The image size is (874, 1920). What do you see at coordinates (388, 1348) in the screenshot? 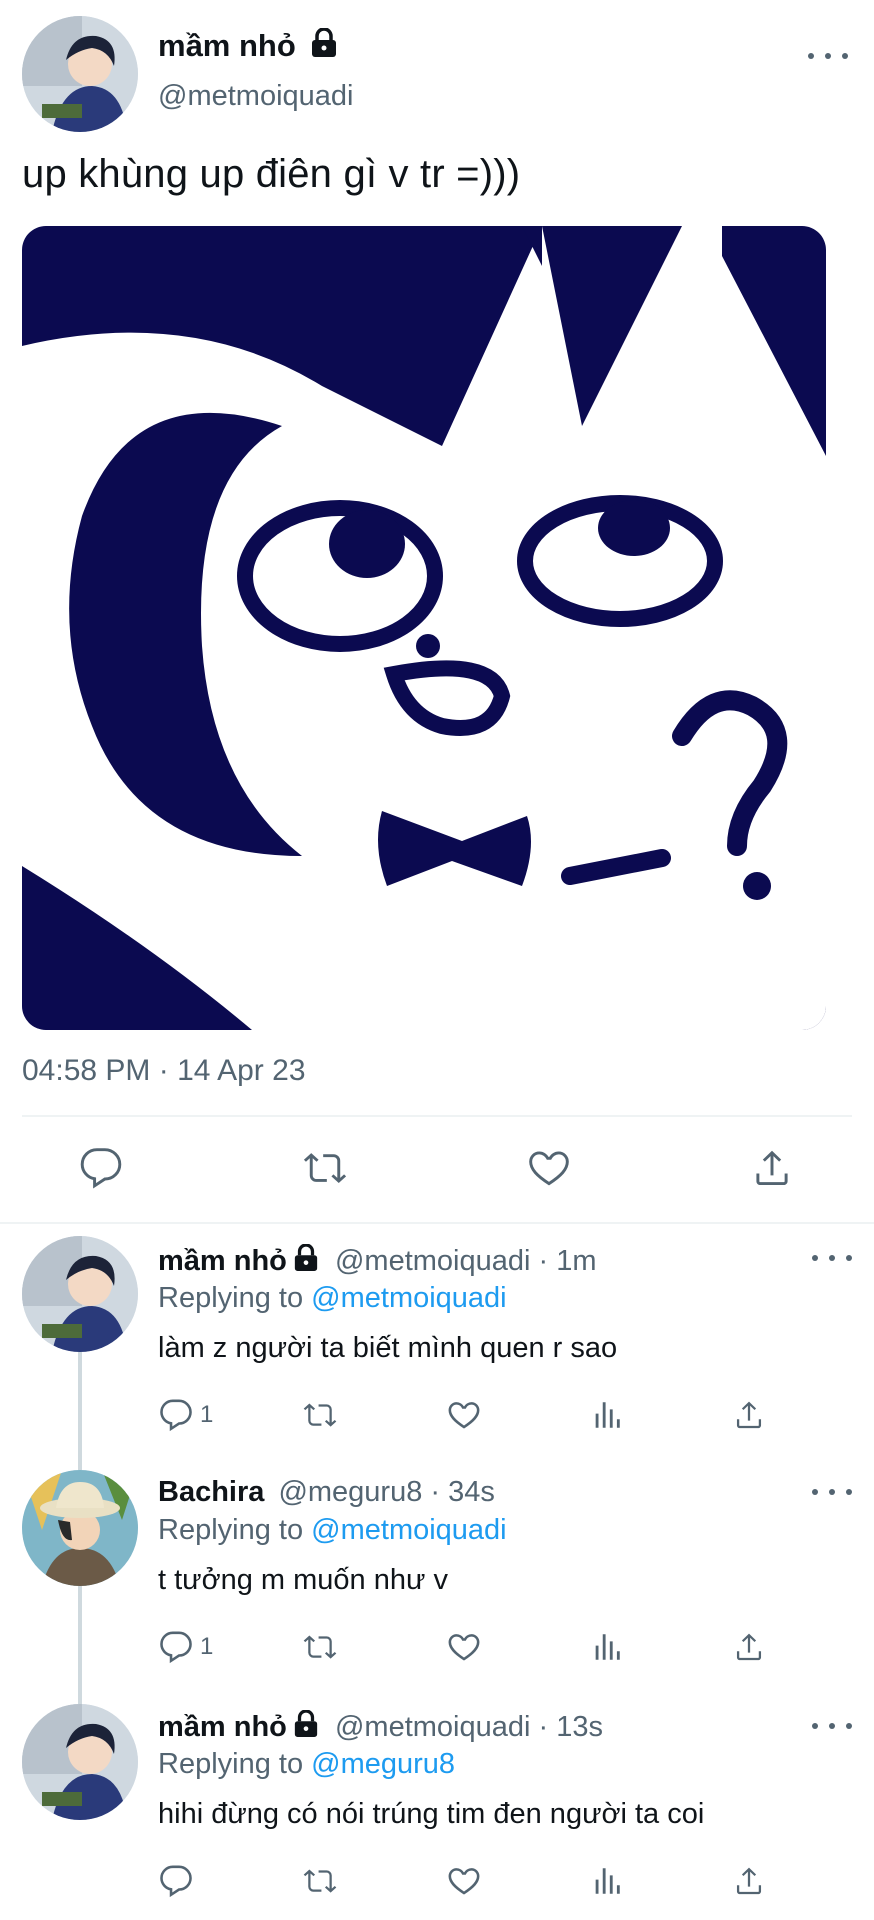
I see `reply-text: làm z người ta biết mình quen r sao` at bounding box center [388, 1348].